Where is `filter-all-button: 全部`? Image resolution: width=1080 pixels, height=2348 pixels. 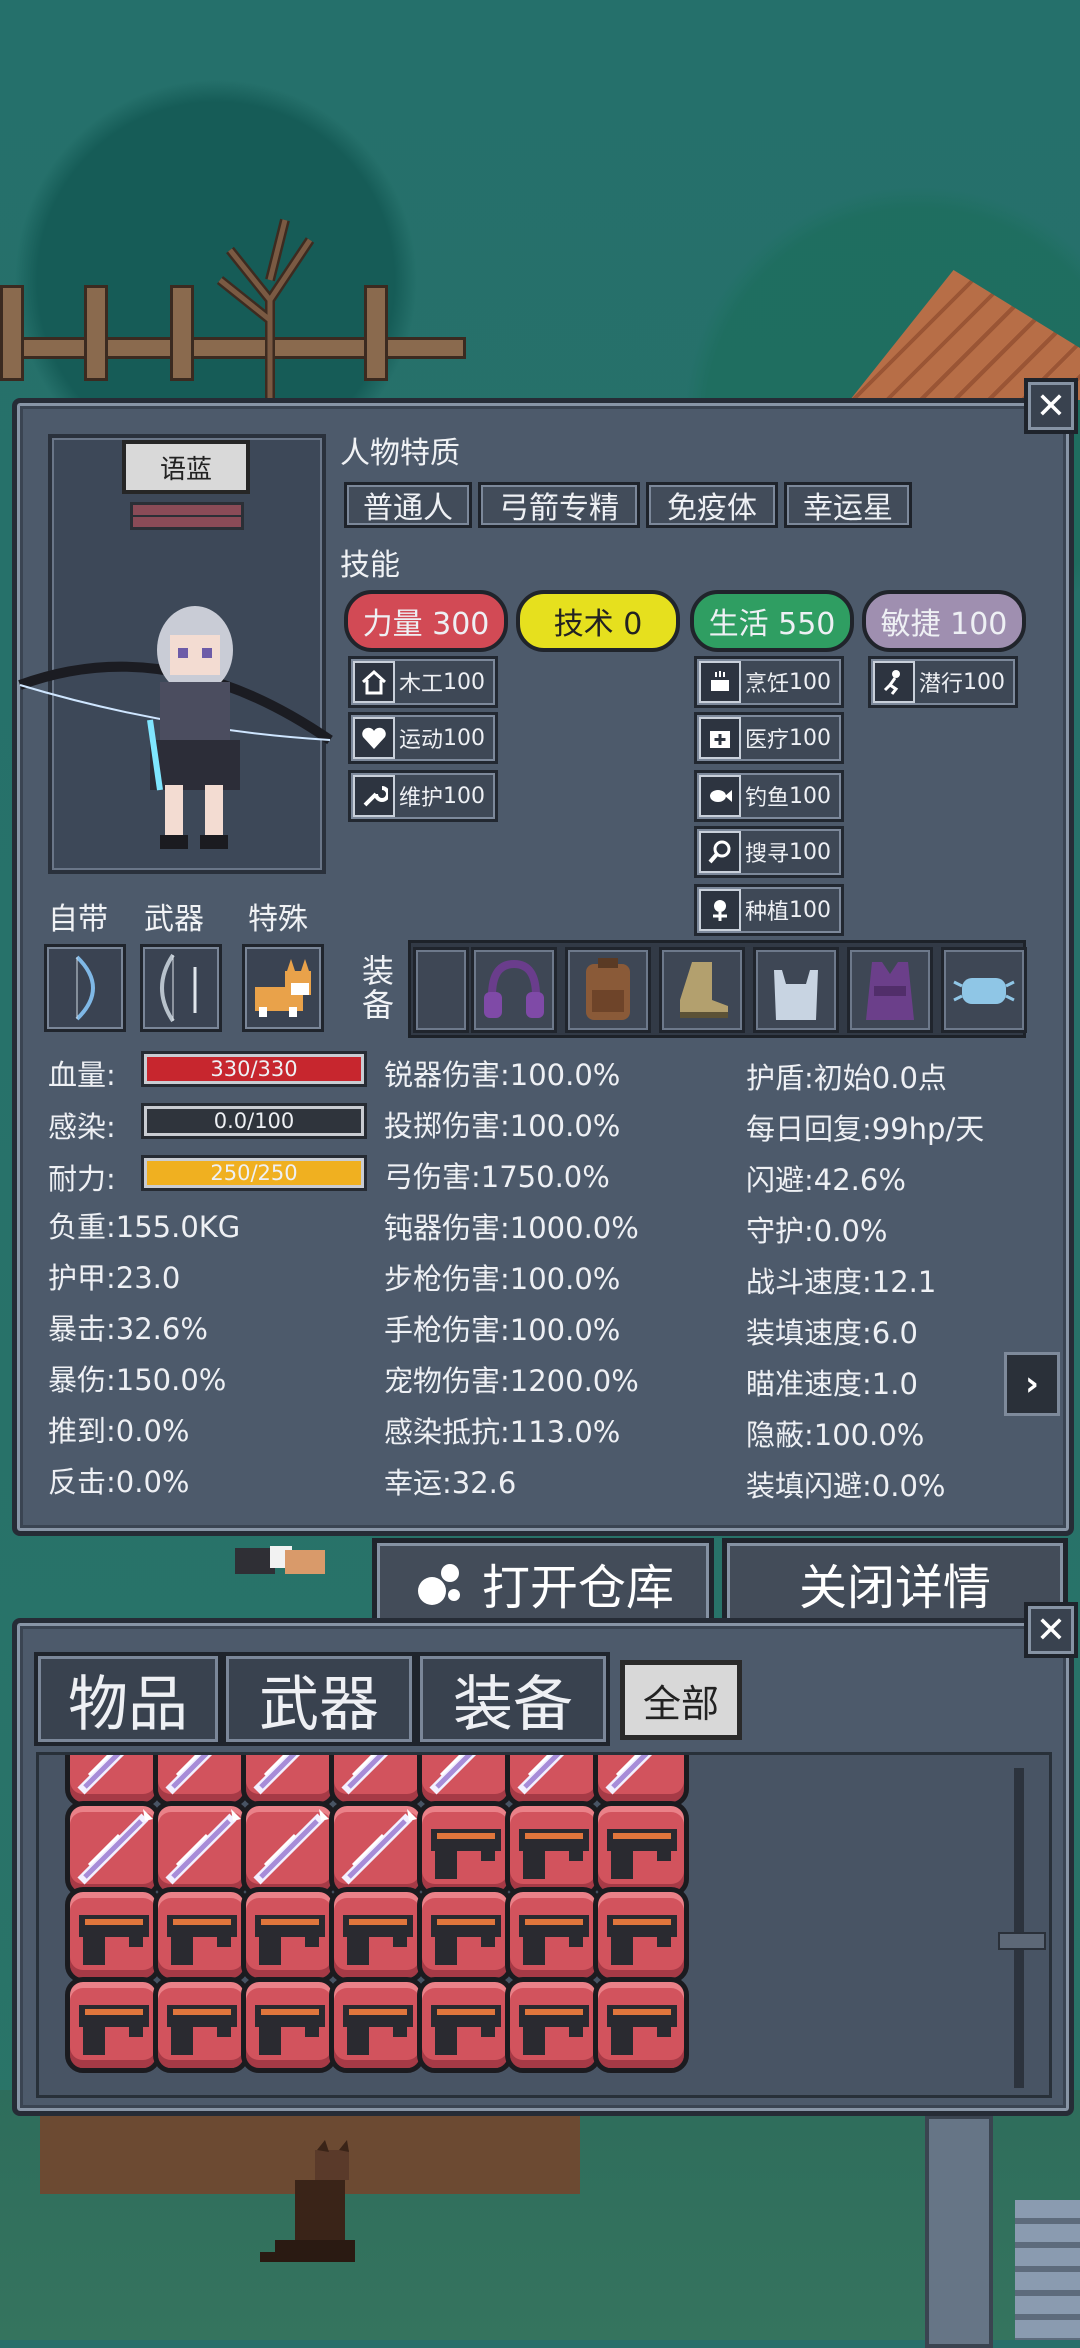 filter-all-button: 全部 is located at coordinates (681, 1700).